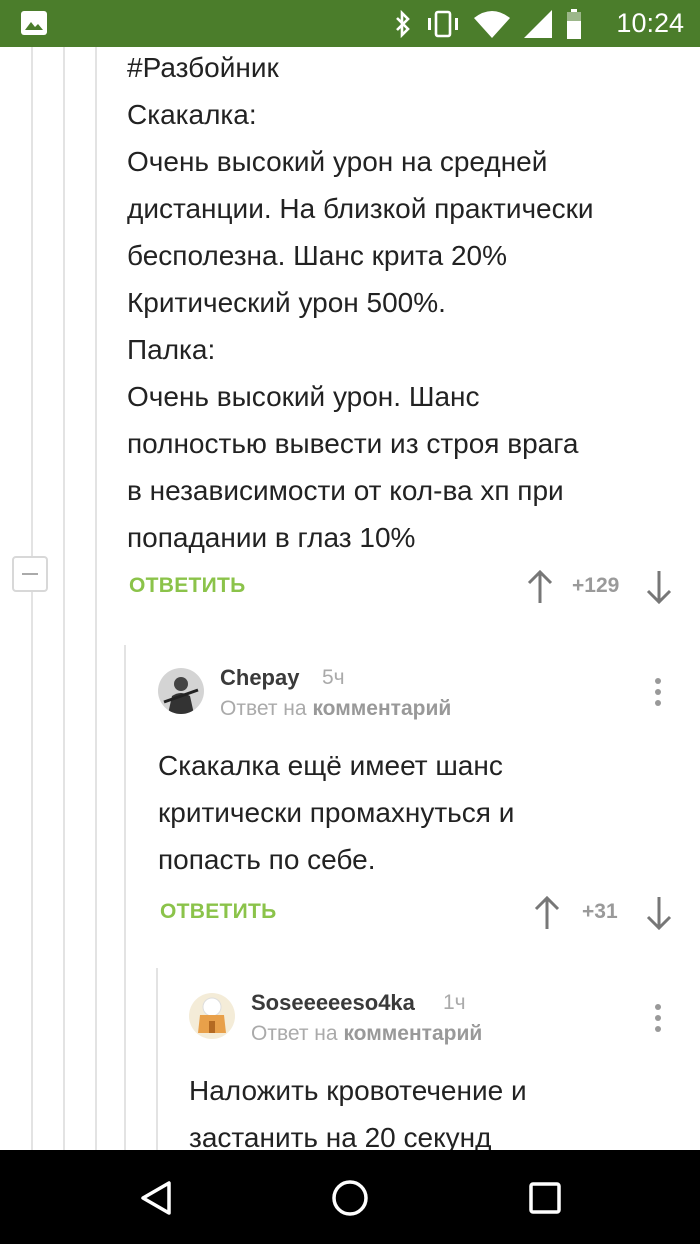 This screenshot has height=1244, width=700. I want to click on battery-icon, so click(574, 24).